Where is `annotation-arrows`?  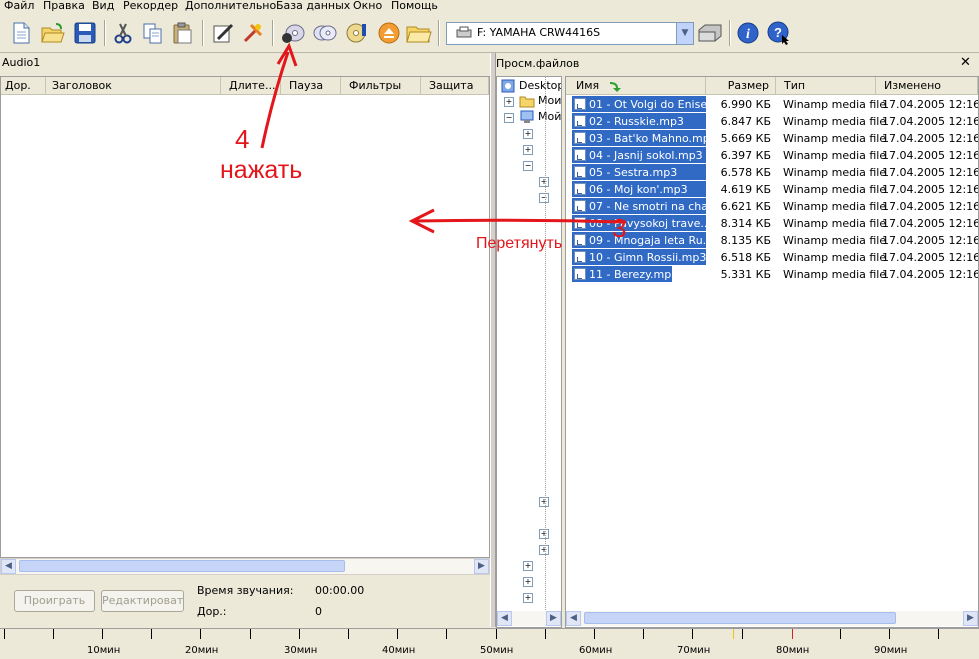
annotation-arrows is located at coordinates (443, 138).